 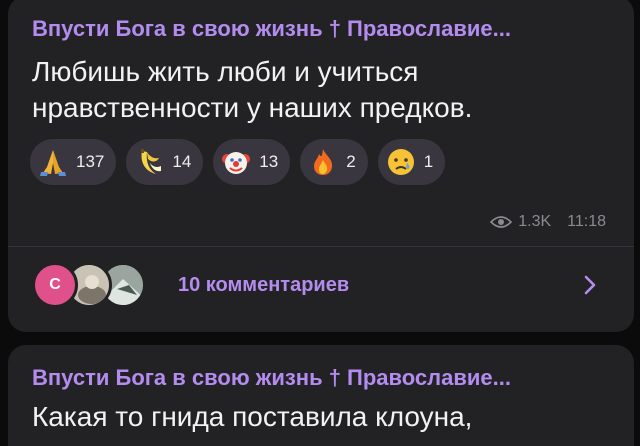 I want to click on reaction-crying: 1, so click(x=411, y=162).